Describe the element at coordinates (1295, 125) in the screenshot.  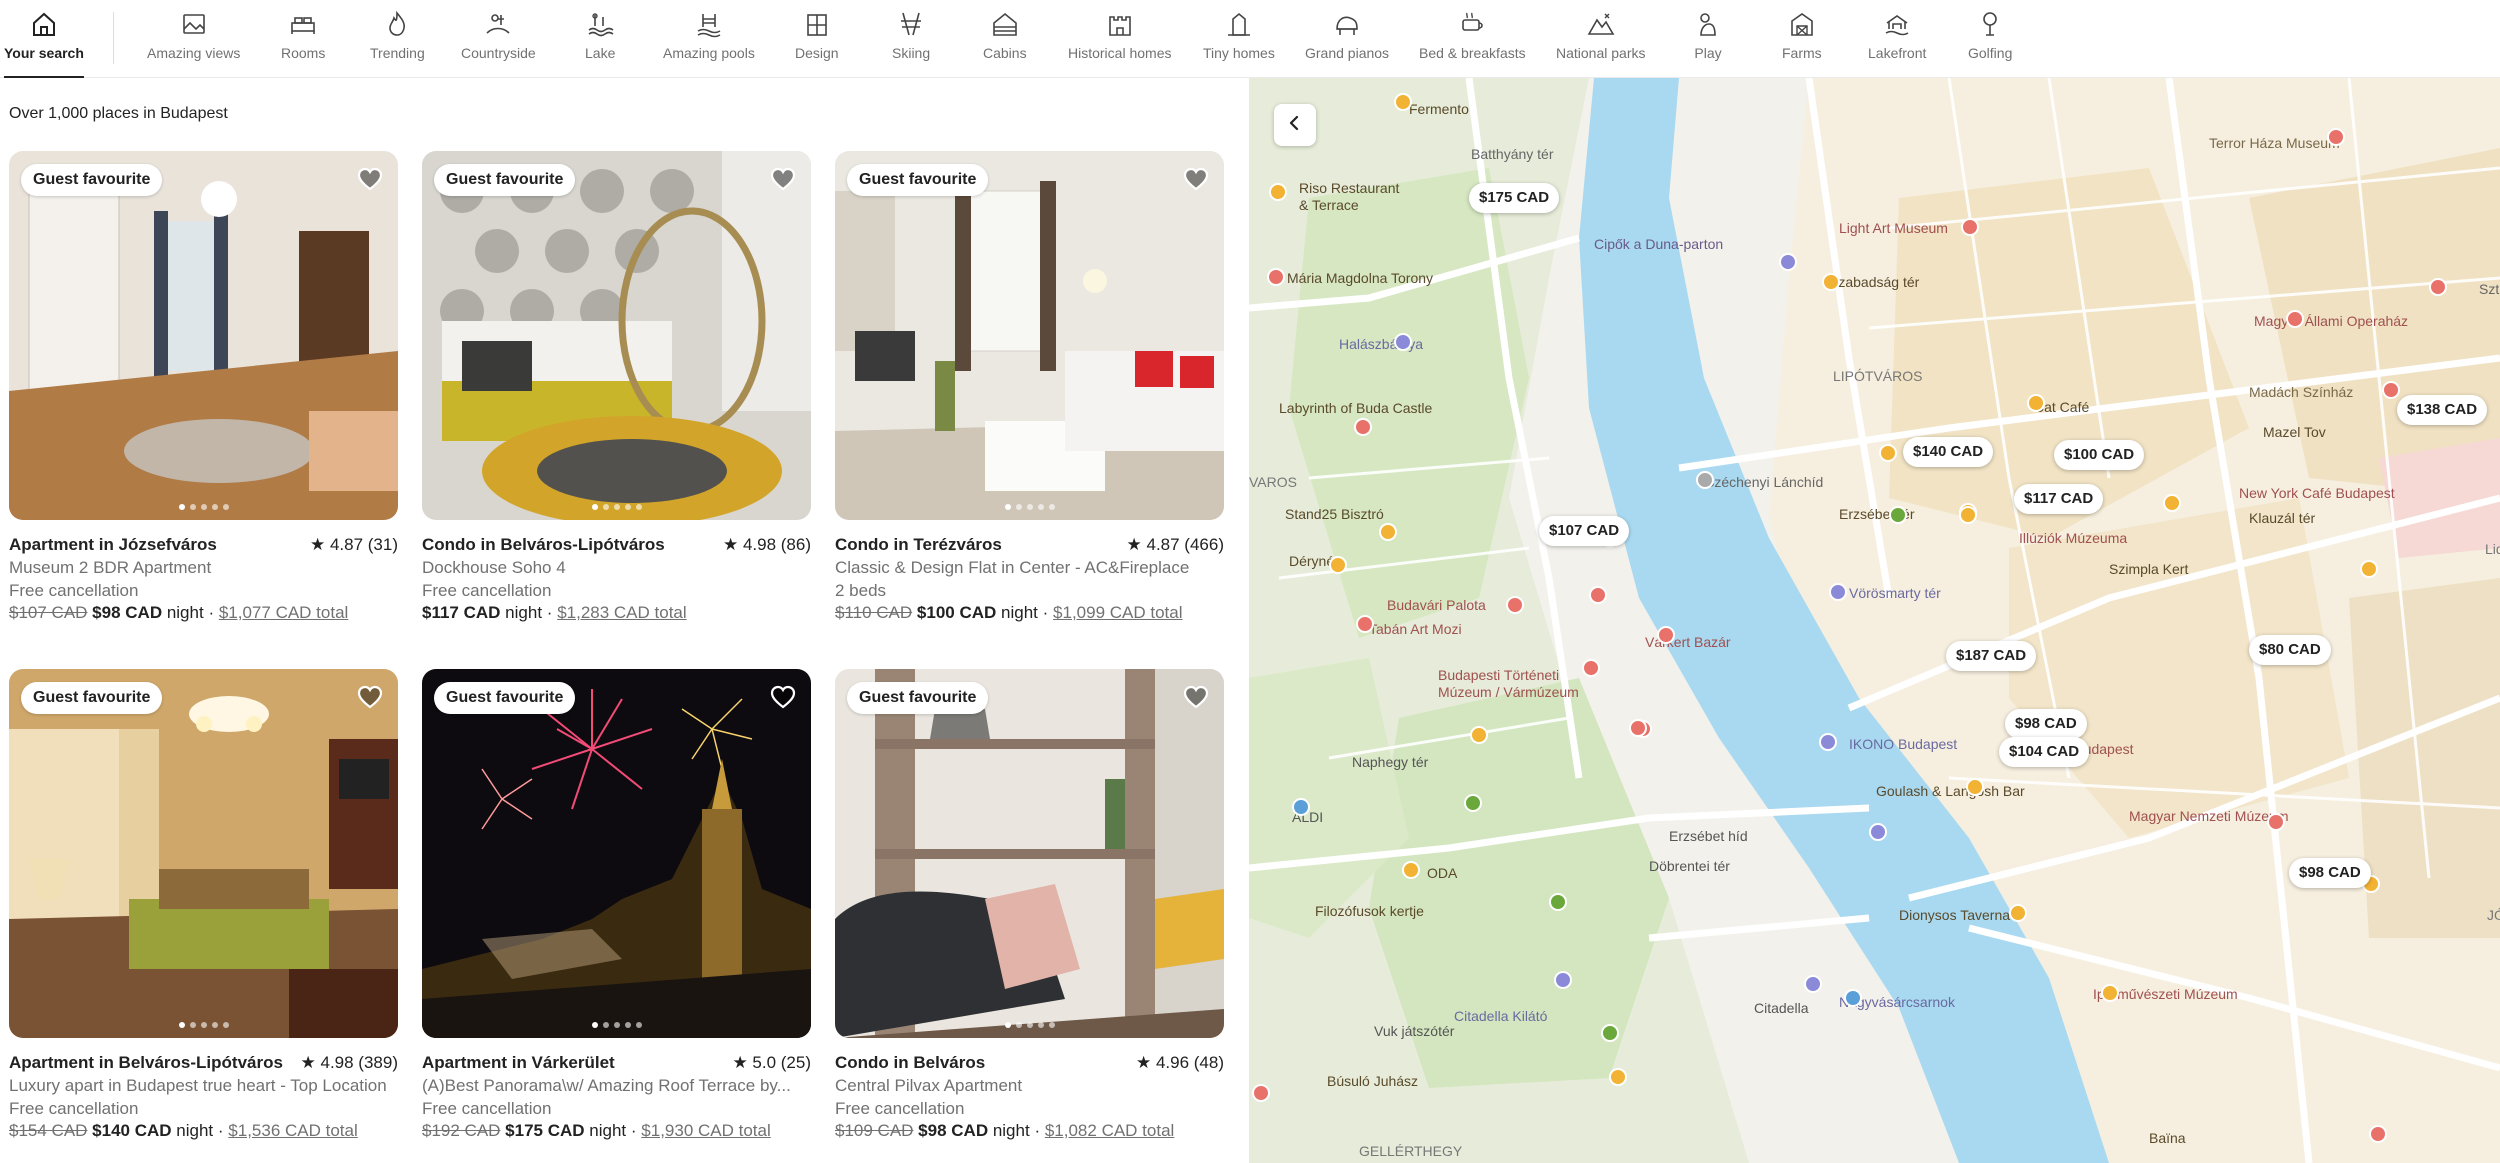
I see `collapse-map-button` at that location.